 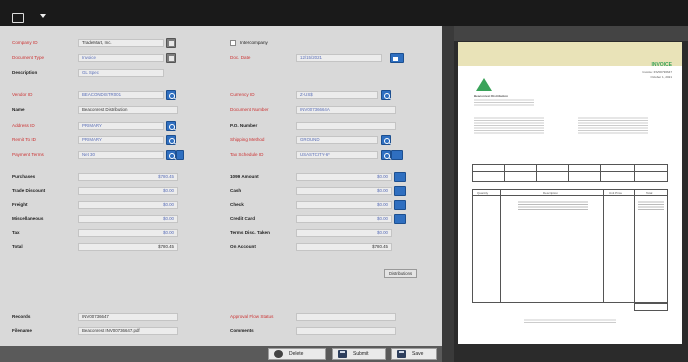 What do you see at coordinates (344, 233) in the screenshot?
I see `terms-disc-field: $0.00` at bounding box center [344, 233].